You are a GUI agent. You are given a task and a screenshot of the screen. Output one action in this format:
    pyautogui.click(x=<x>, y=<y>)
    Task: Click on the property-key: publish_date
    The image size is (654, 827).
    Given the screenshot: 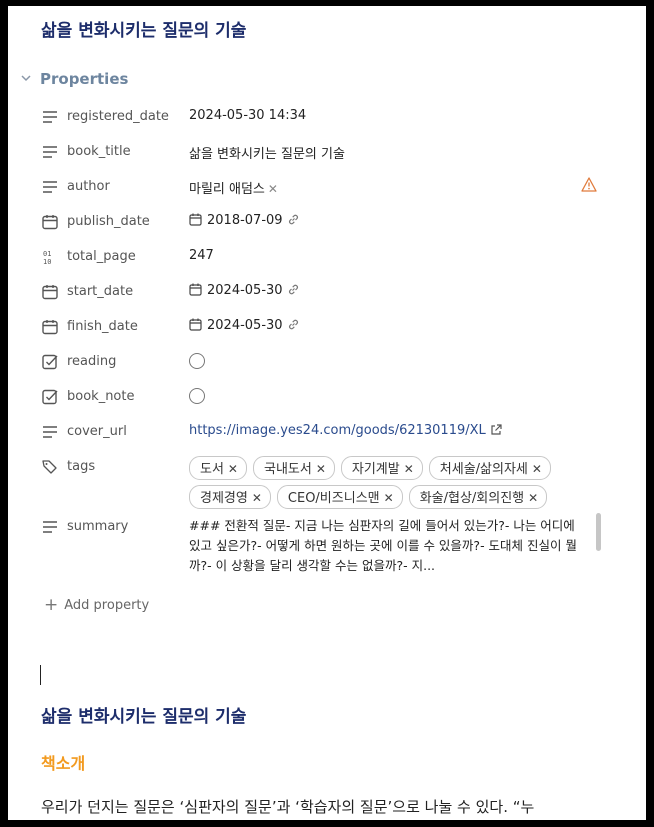 What is the action you would take?
    pyautogui.click(x=108, y=221)
    